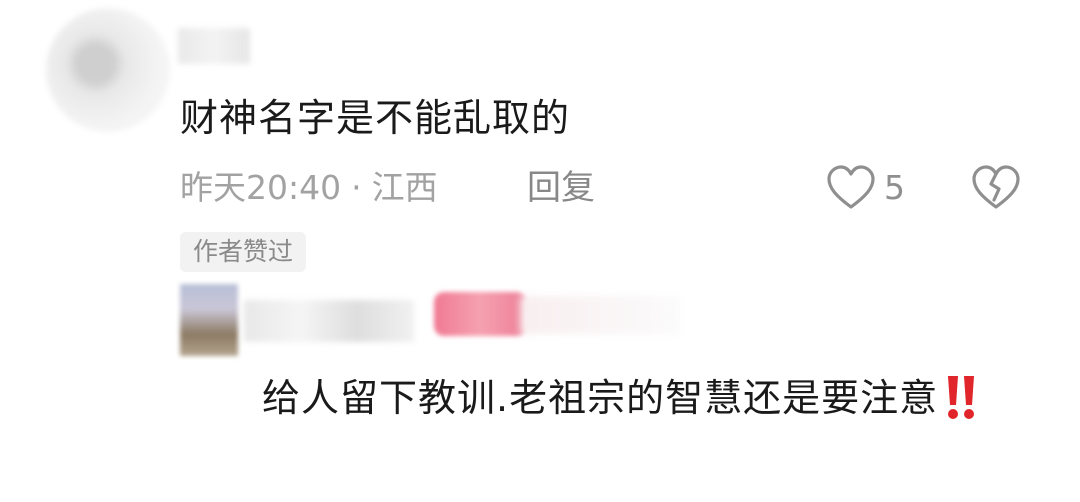 This screenshot has height=502, width=1080. I want to click on reply-text-body: 给人留下教训.老祖宗的智慧还是要注意, so click(600, 398).